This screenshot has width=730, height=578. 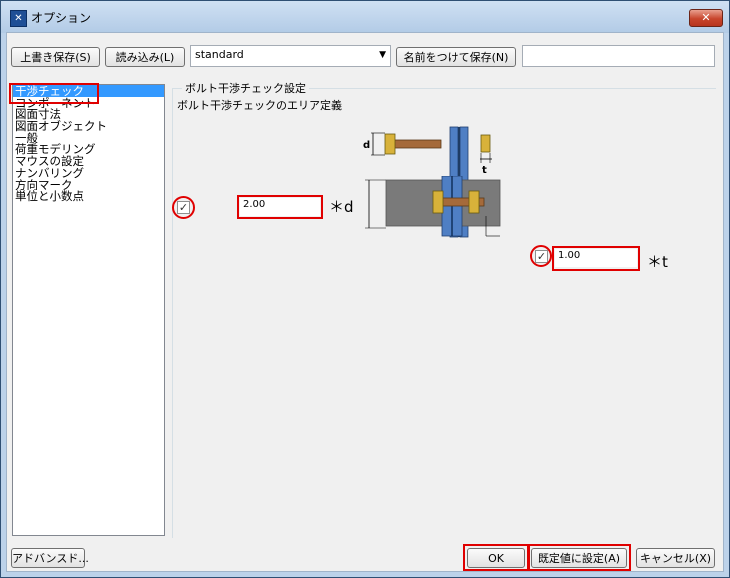 What do you see at coordinates (485, 143) in the screenshot?
I see `diagram-t-bolt-head` at bounding box center [485, 143].